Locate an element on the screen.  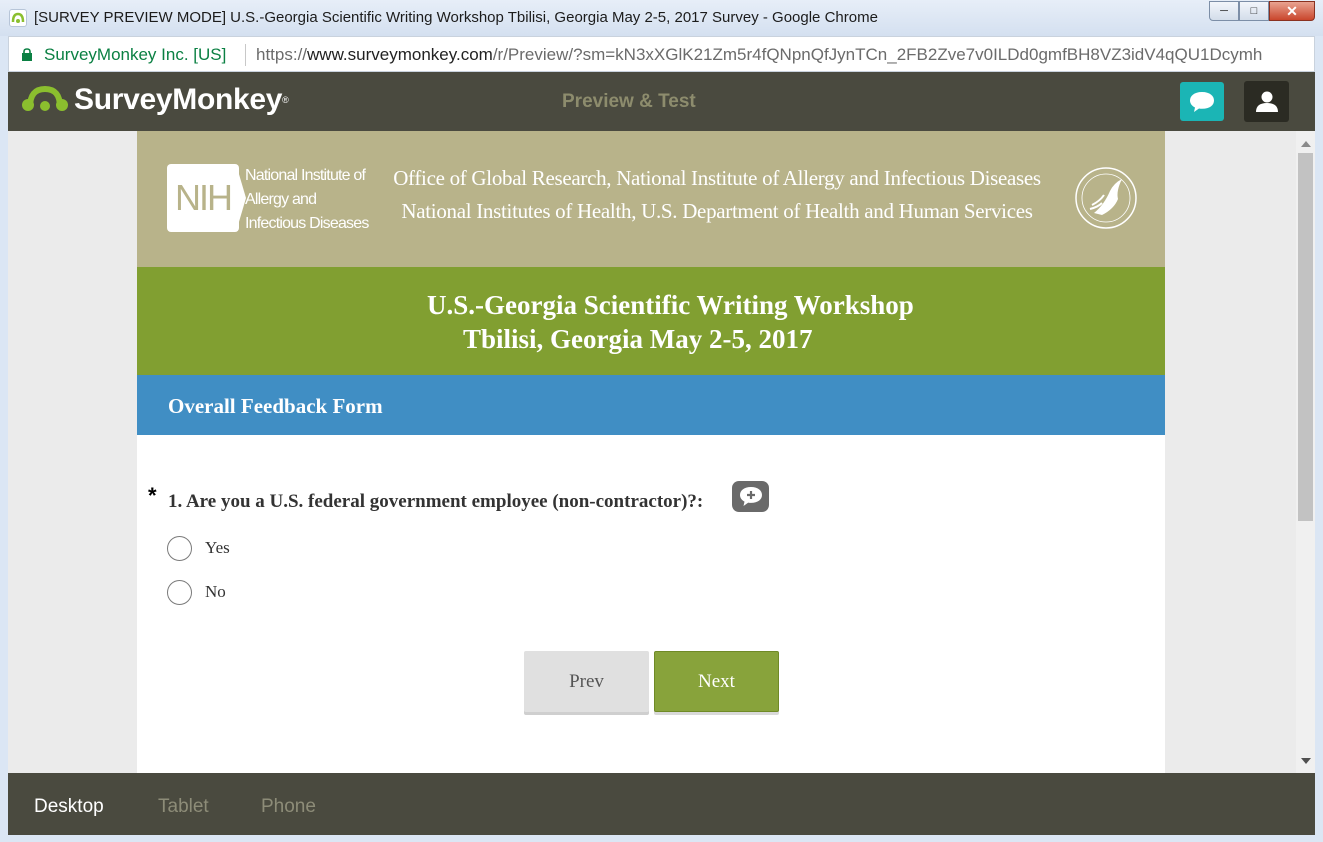
add-comment-icon is located at coordinates (750, 496).